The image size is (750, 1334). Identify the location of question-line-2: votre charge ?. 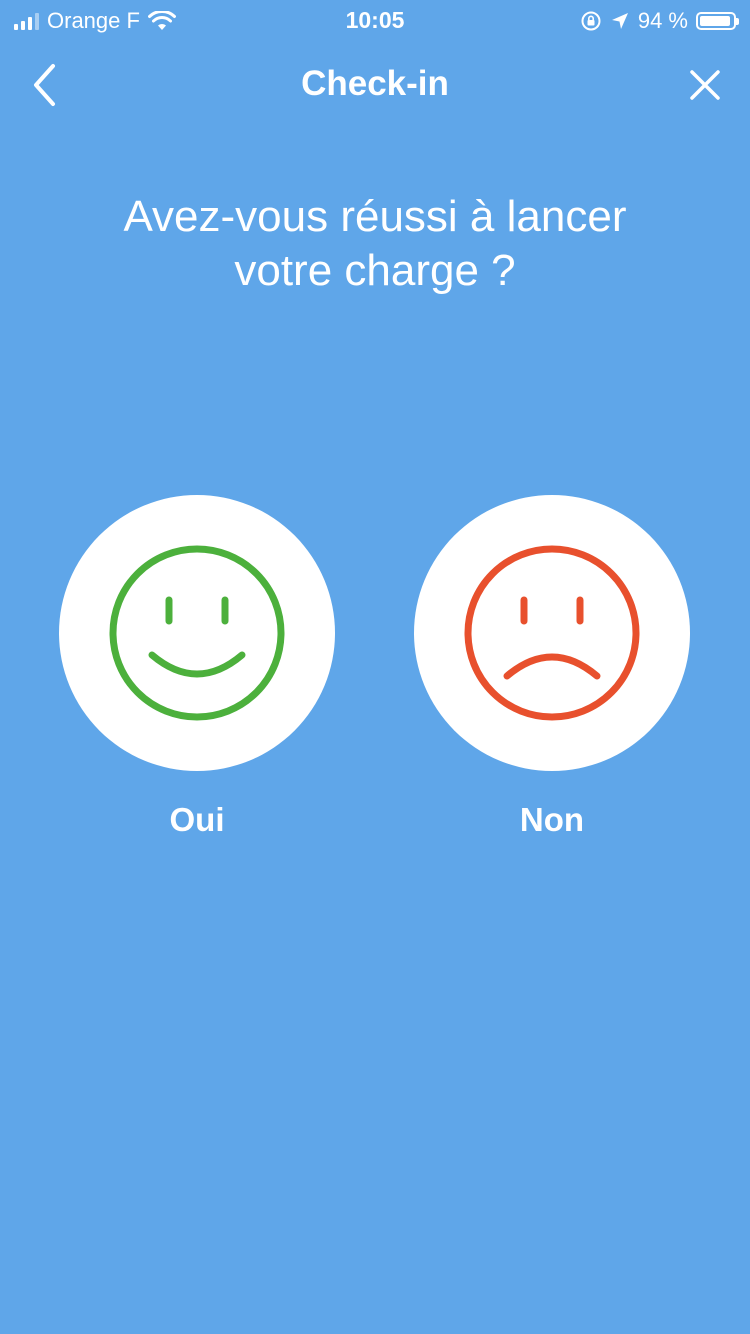
(375, 270).